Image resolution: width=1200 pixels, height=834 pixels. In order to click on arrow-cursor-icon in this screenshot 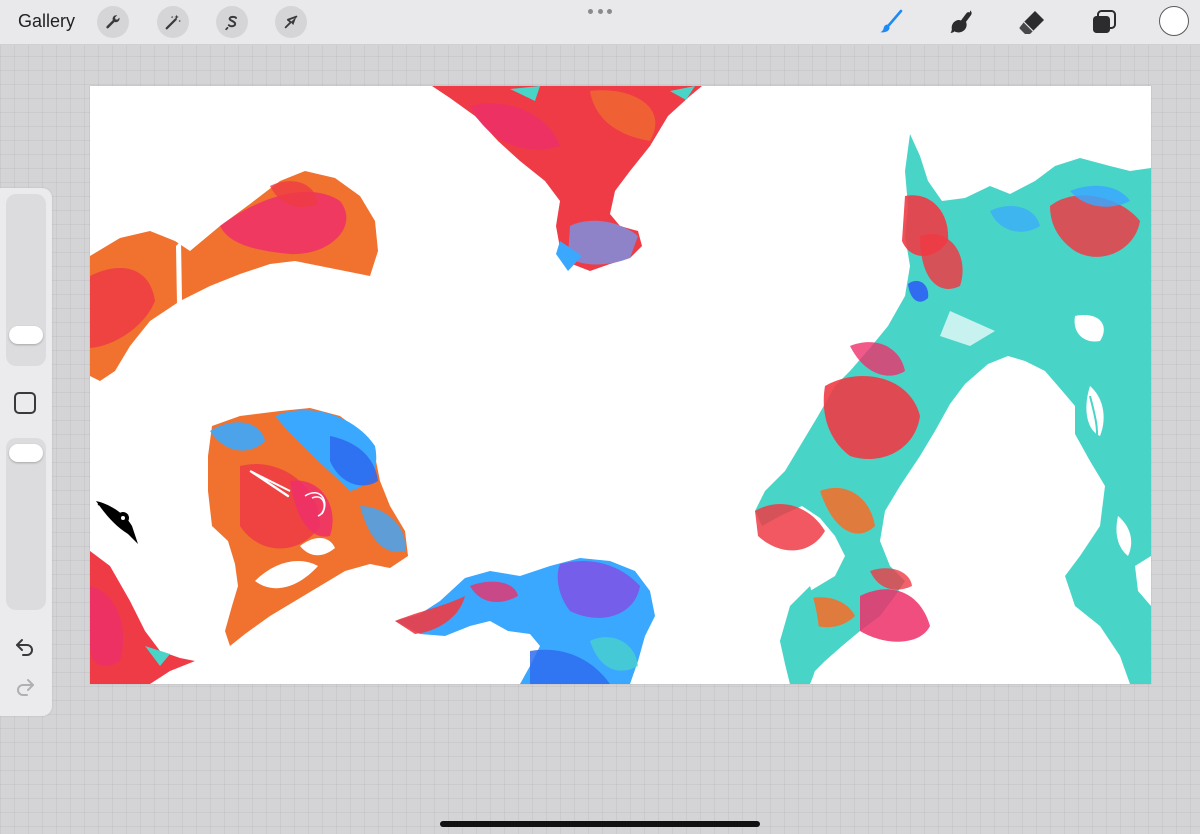, I will do `click(291, 22)`.